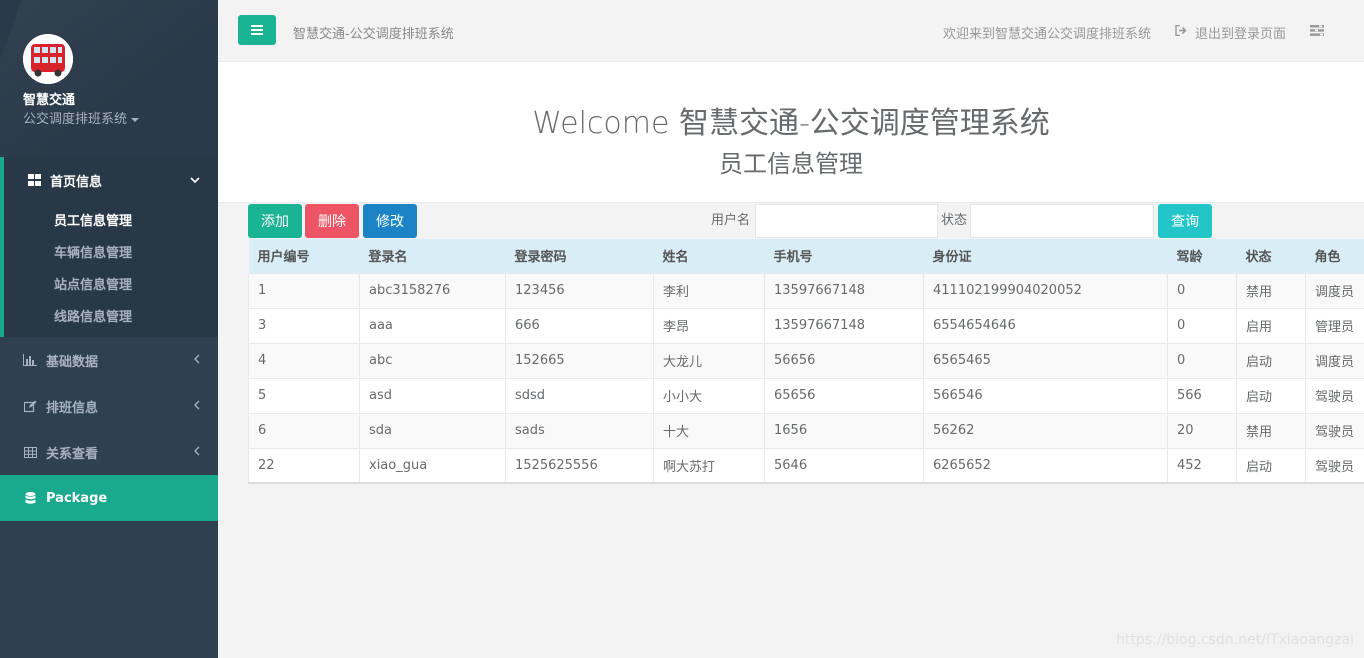 The height and width of the screenshot is (658, 1364). Describe the element at coordinates (111, 315) in the screenshot. I see `sub-item-route: 线路信息管理` at that location.